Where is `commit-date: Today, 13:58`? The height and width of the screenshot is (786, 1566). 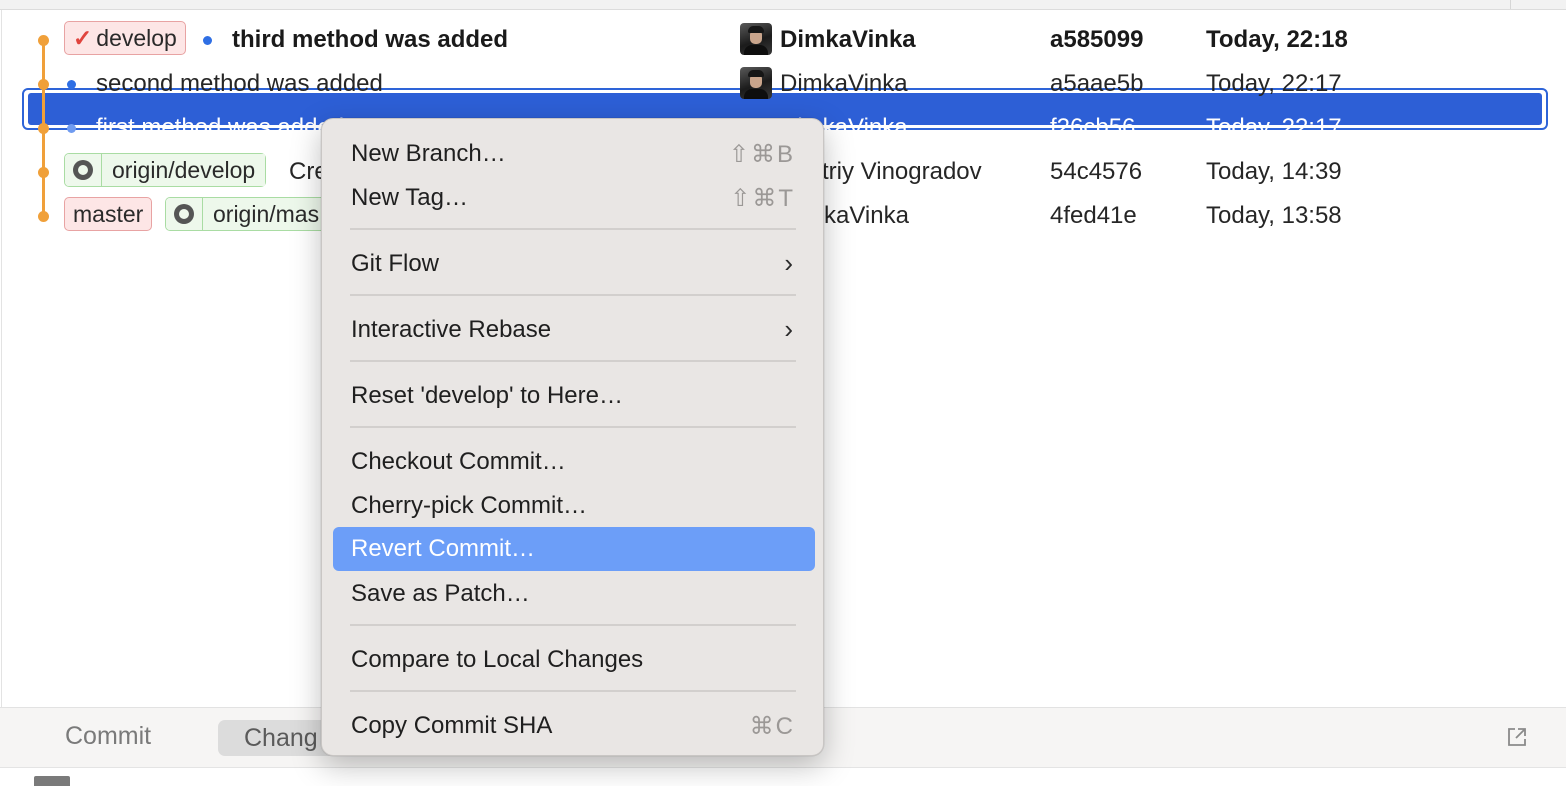 commit-date: Today, 13:58 is located at coordinates (1274, 215).